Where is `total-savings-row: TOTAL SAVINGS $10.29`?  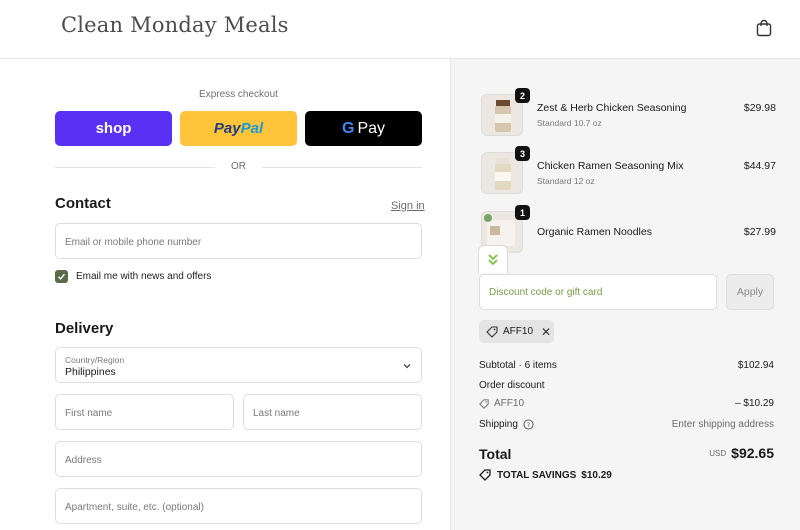
total-savings-row: TOTAL SAVINGS $10.29 is located at coordinates (545, 475).